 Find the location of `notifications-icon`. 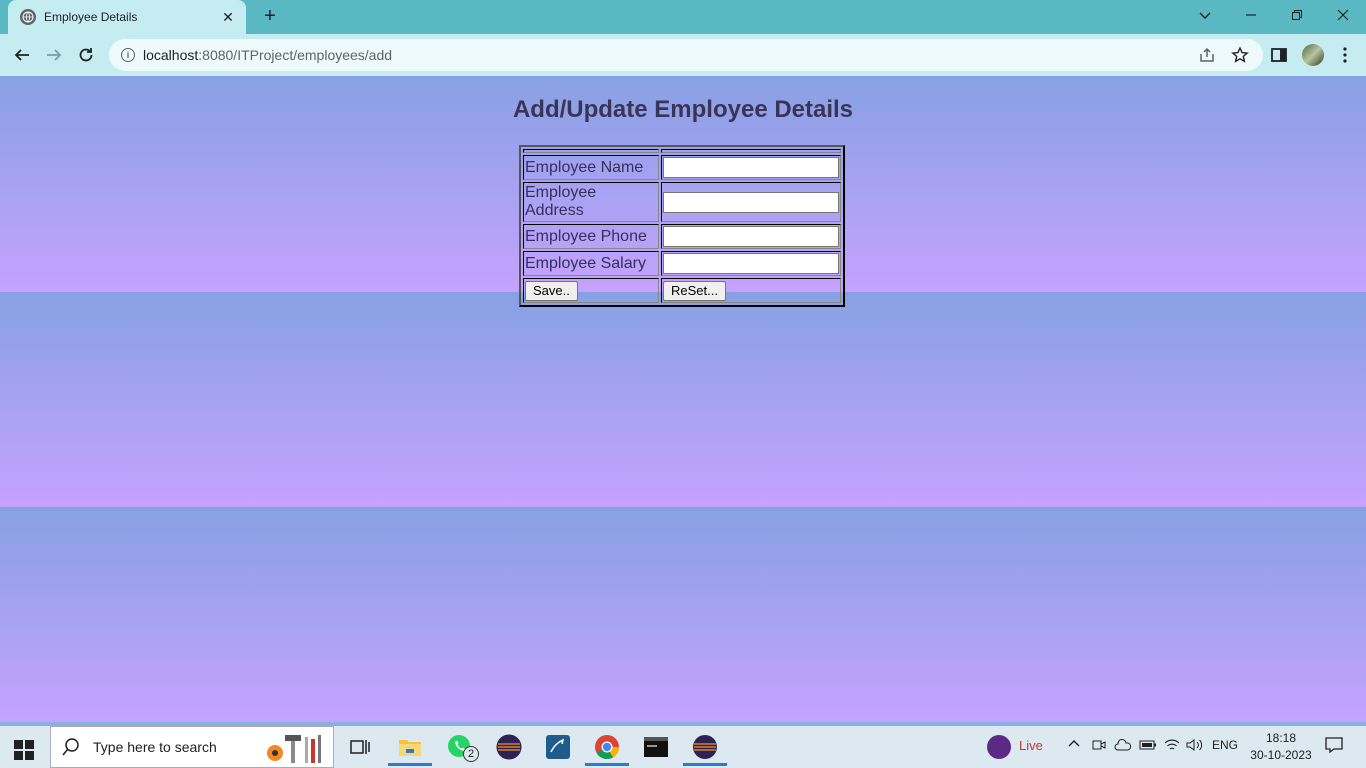

notifications-icon is located at coordinates (1334, 746).